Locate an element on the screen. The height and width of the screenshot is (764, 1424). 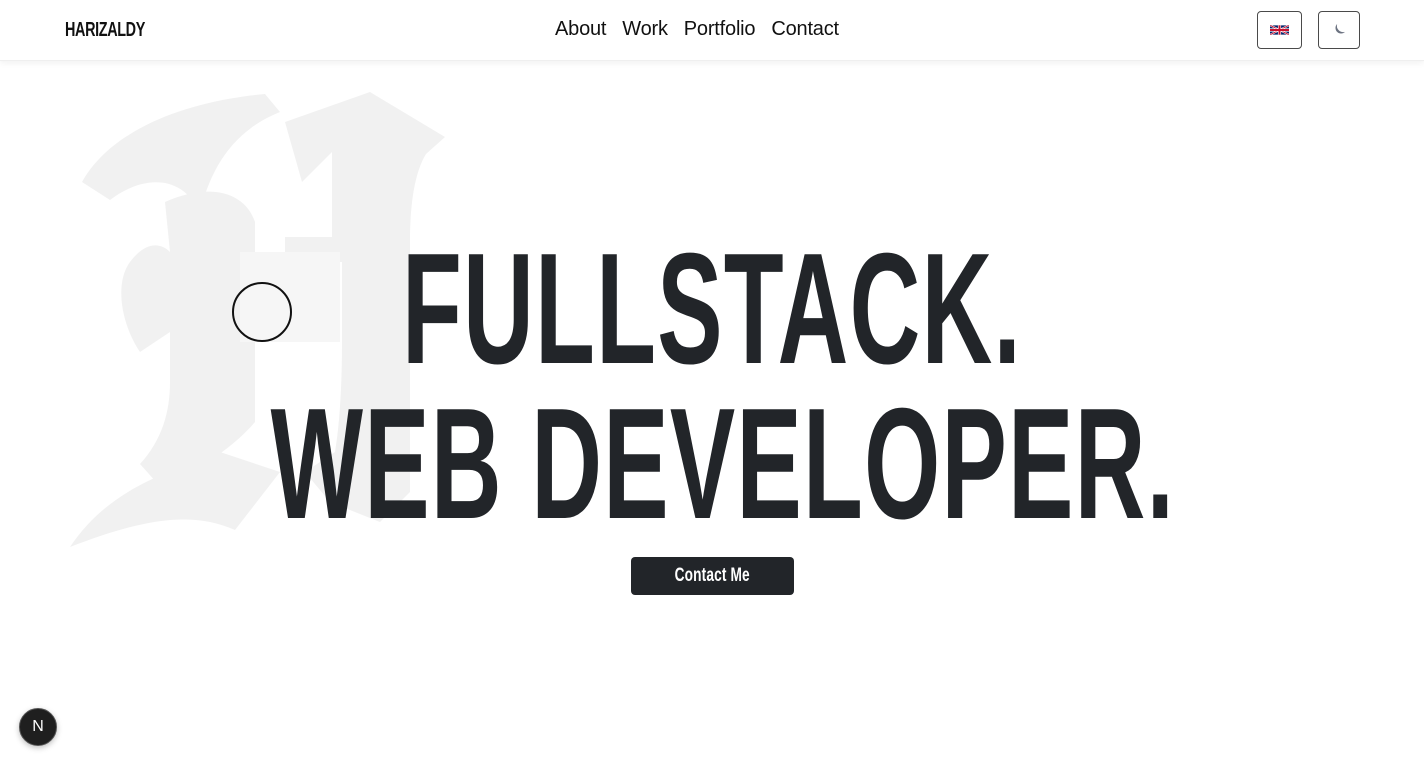
nav-link-contact: Contact is located at coordinates (805, 29).